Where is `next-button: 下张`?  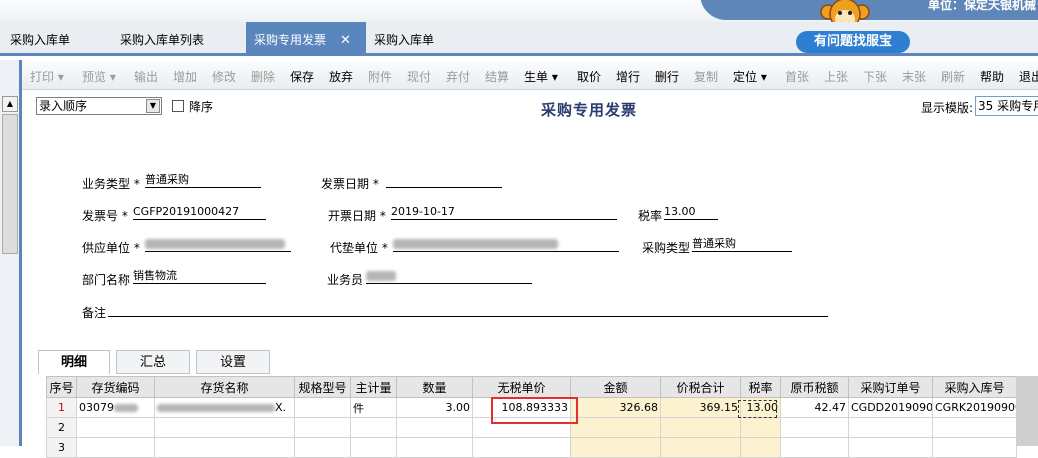 next-button: 下张 is located at coordinates (875, 76).